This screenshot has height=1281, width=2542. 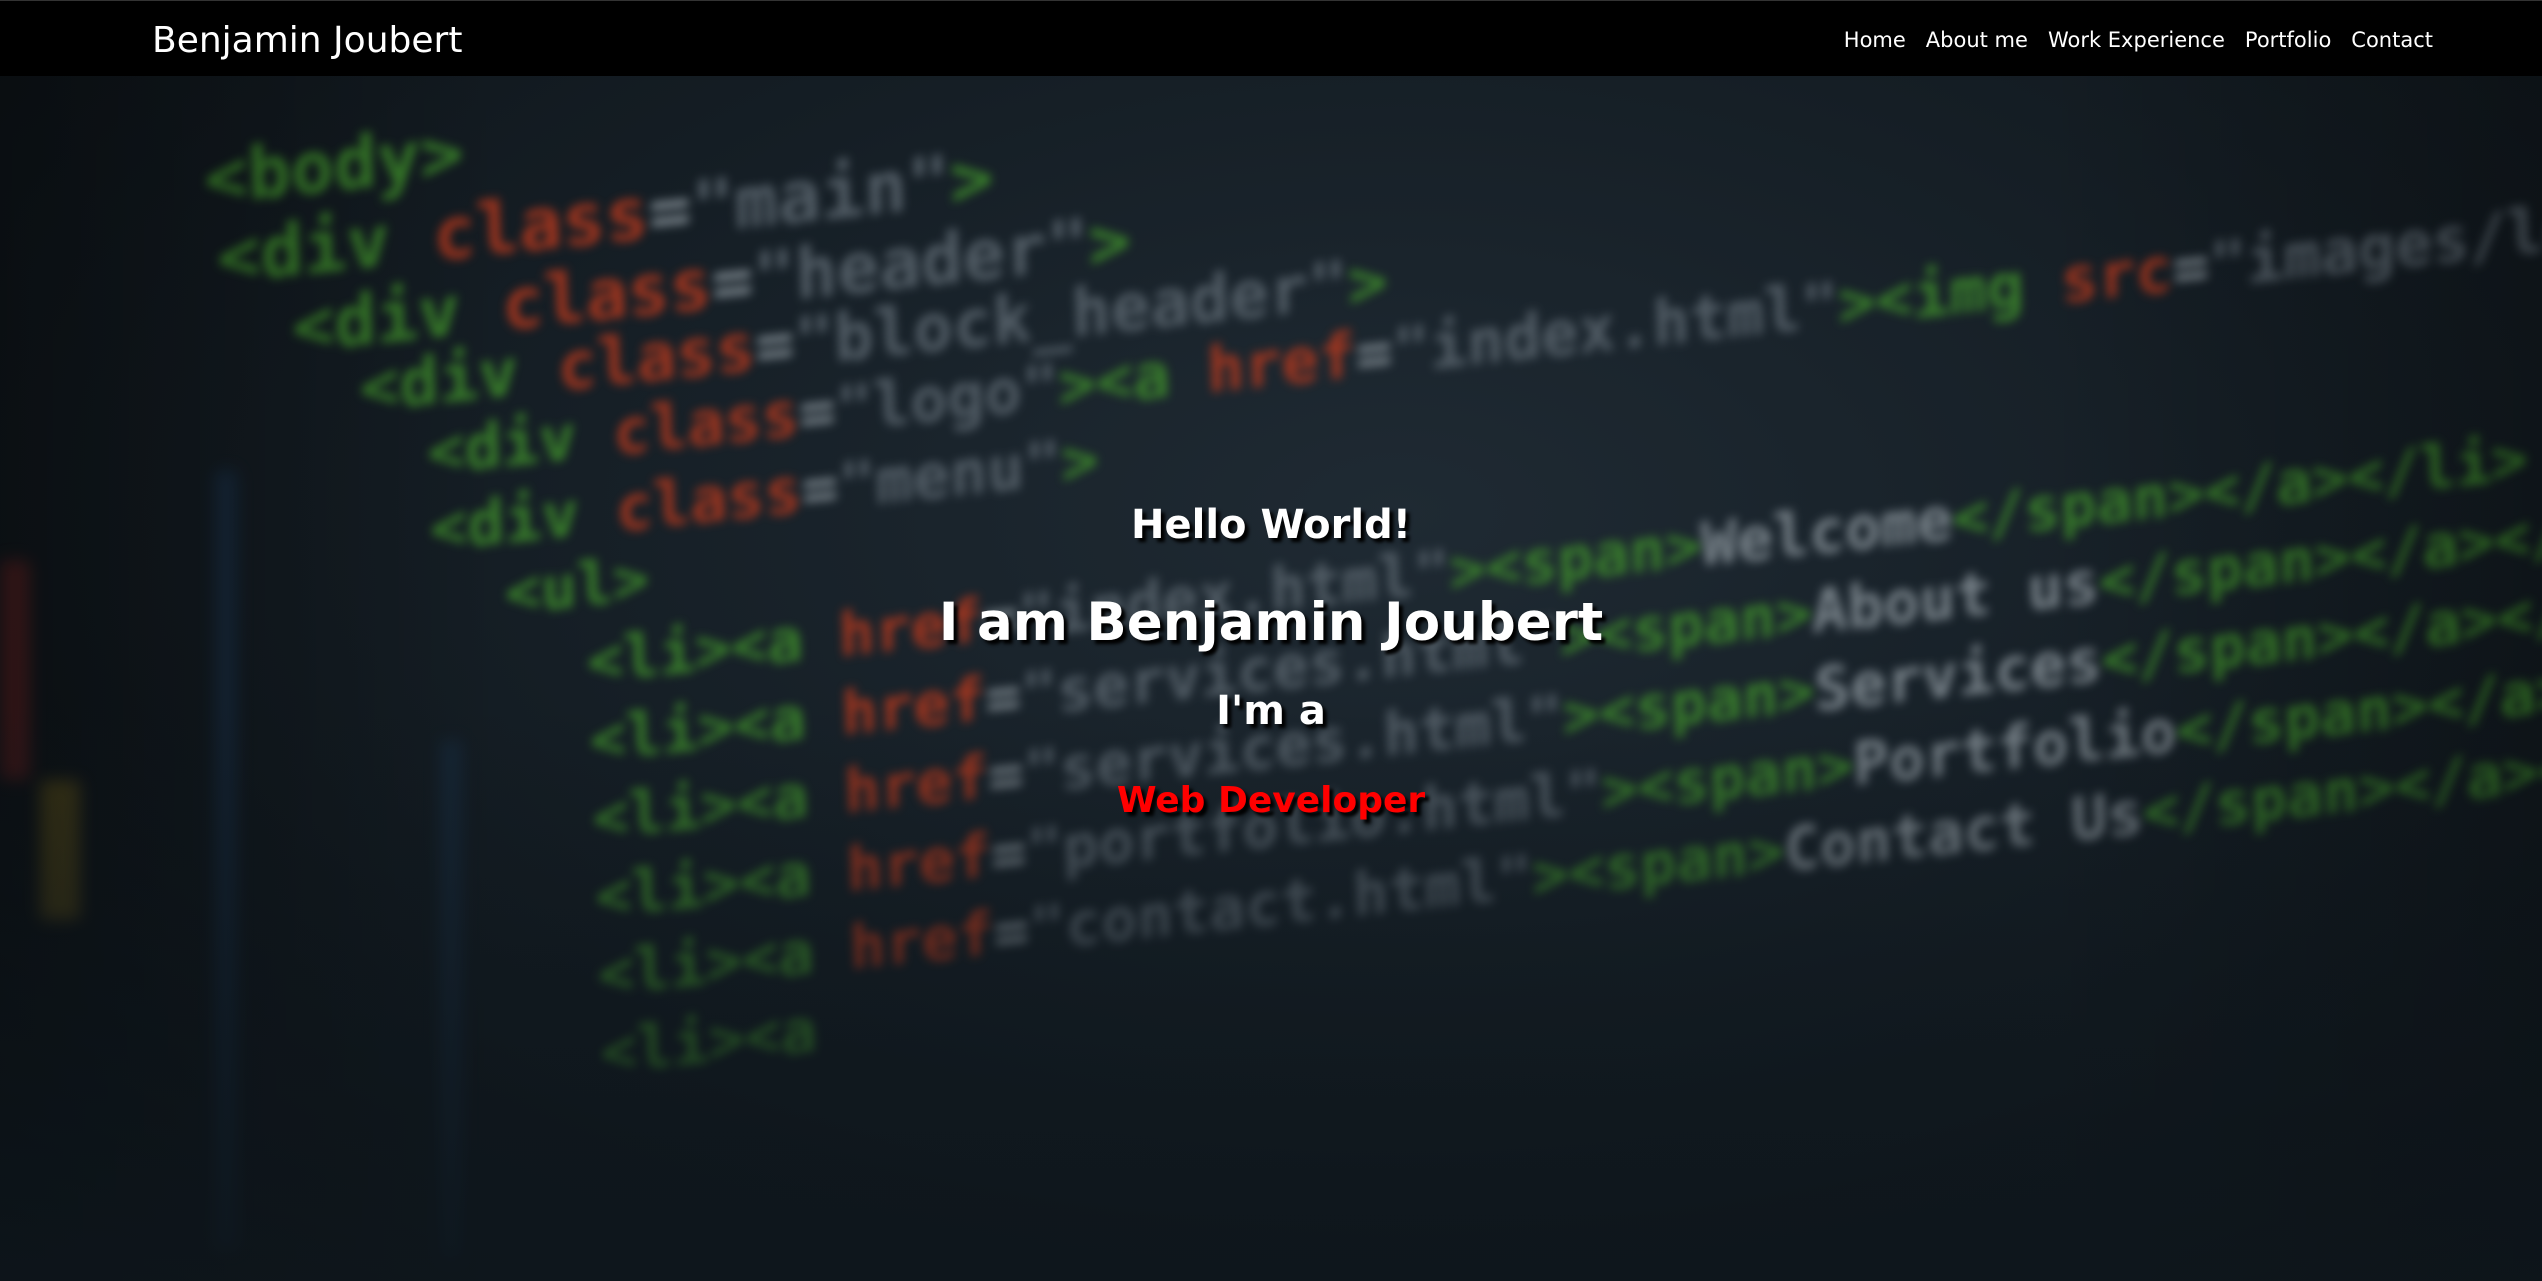 I want to click on hero-intro: I am Benjamin Joubert, so click(x=1271, y=622).